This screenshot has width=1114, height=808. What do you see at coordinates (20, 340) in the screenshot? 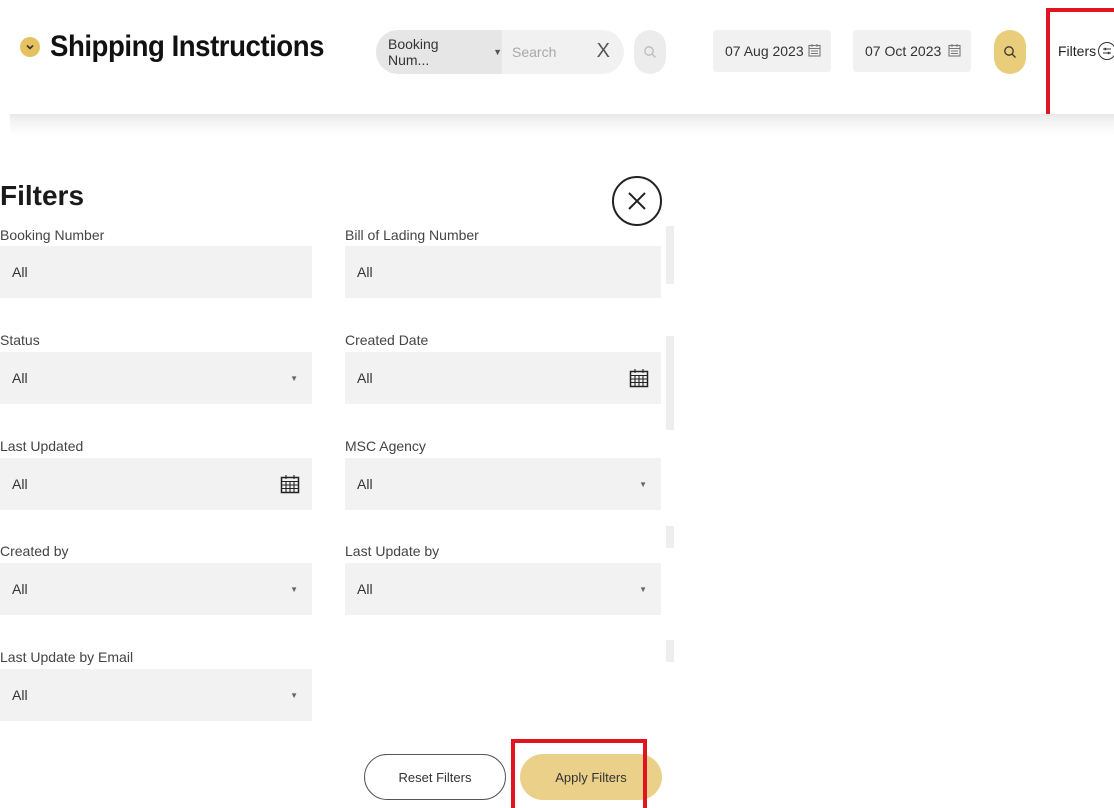
I see `status-label: Status` at bounding box center [20, 340].